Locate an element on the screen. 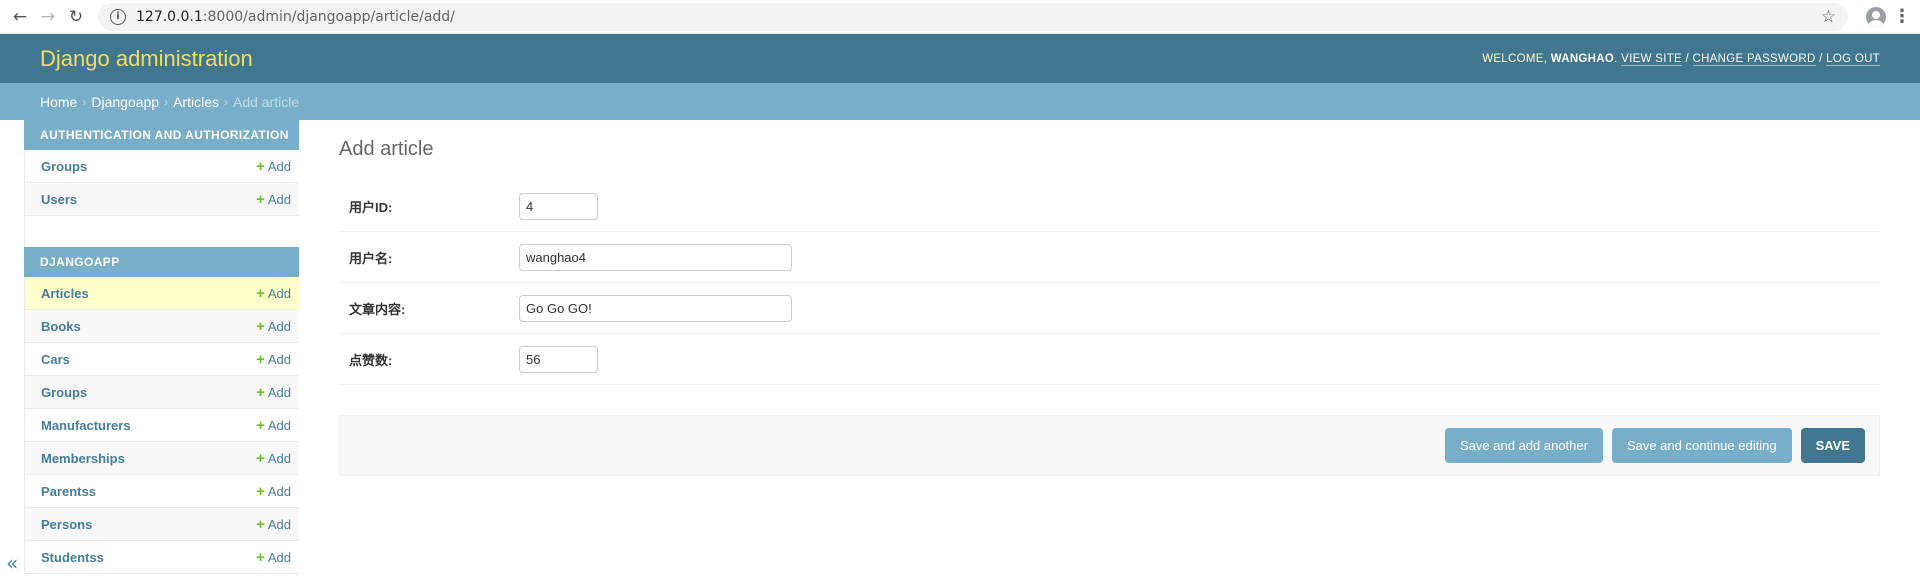  save-button: SAVE is located at coordinates (1832, 445).